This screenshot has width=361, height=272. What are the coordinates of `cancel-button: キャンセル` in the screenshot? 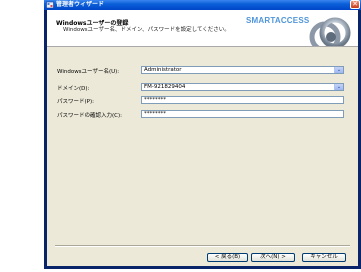 It's located at (324, 257).